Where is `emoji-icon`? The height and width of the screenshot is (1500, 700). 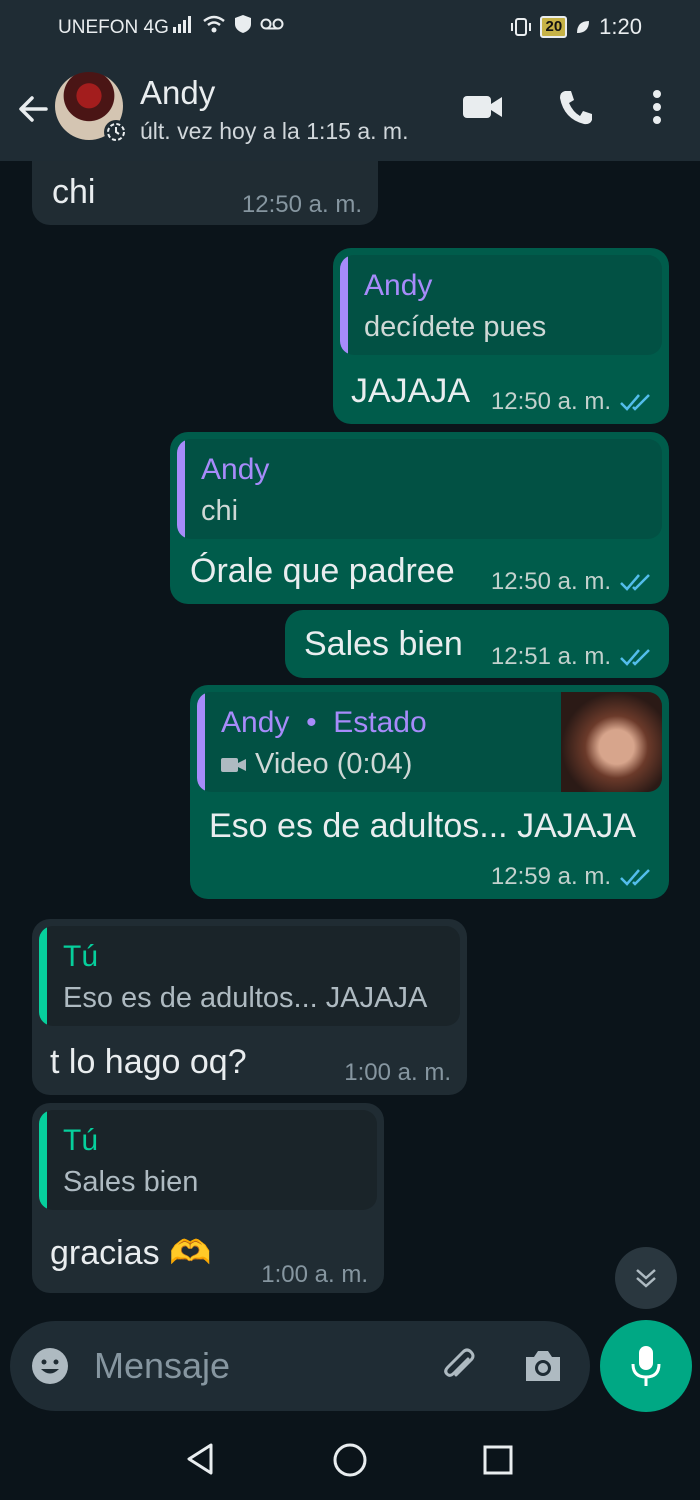 emoji-icon is located at coordinates (50, 1366).